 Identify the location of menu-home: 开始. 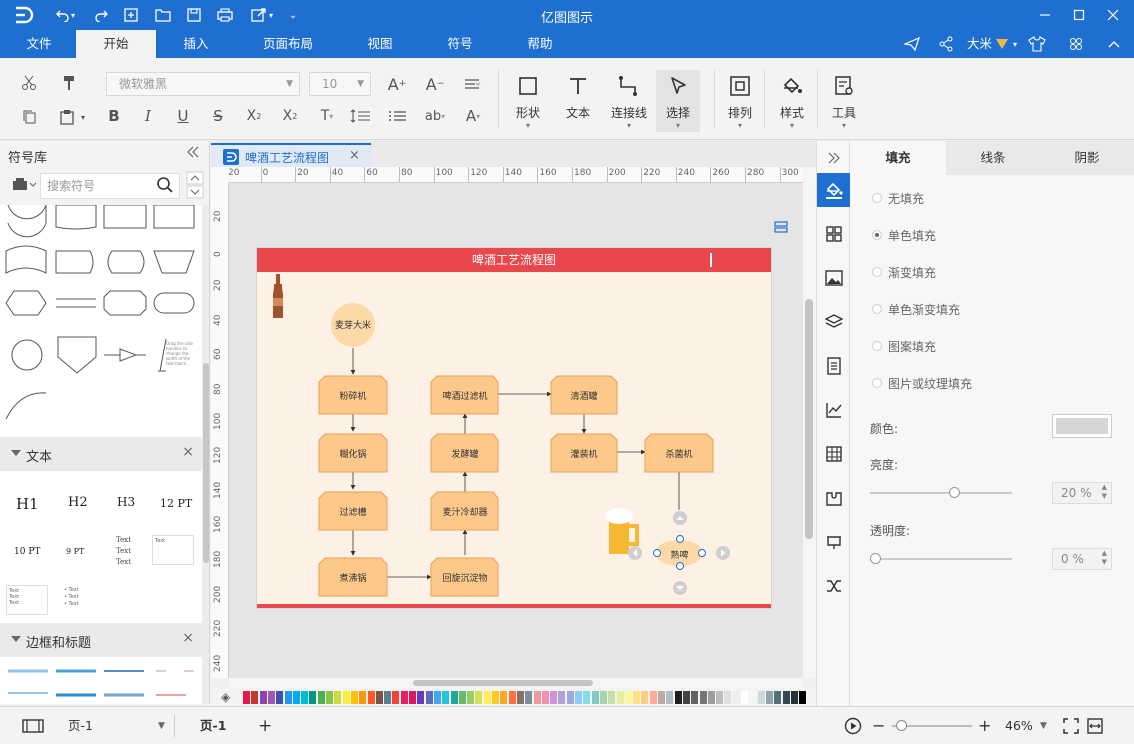
(116, 44).